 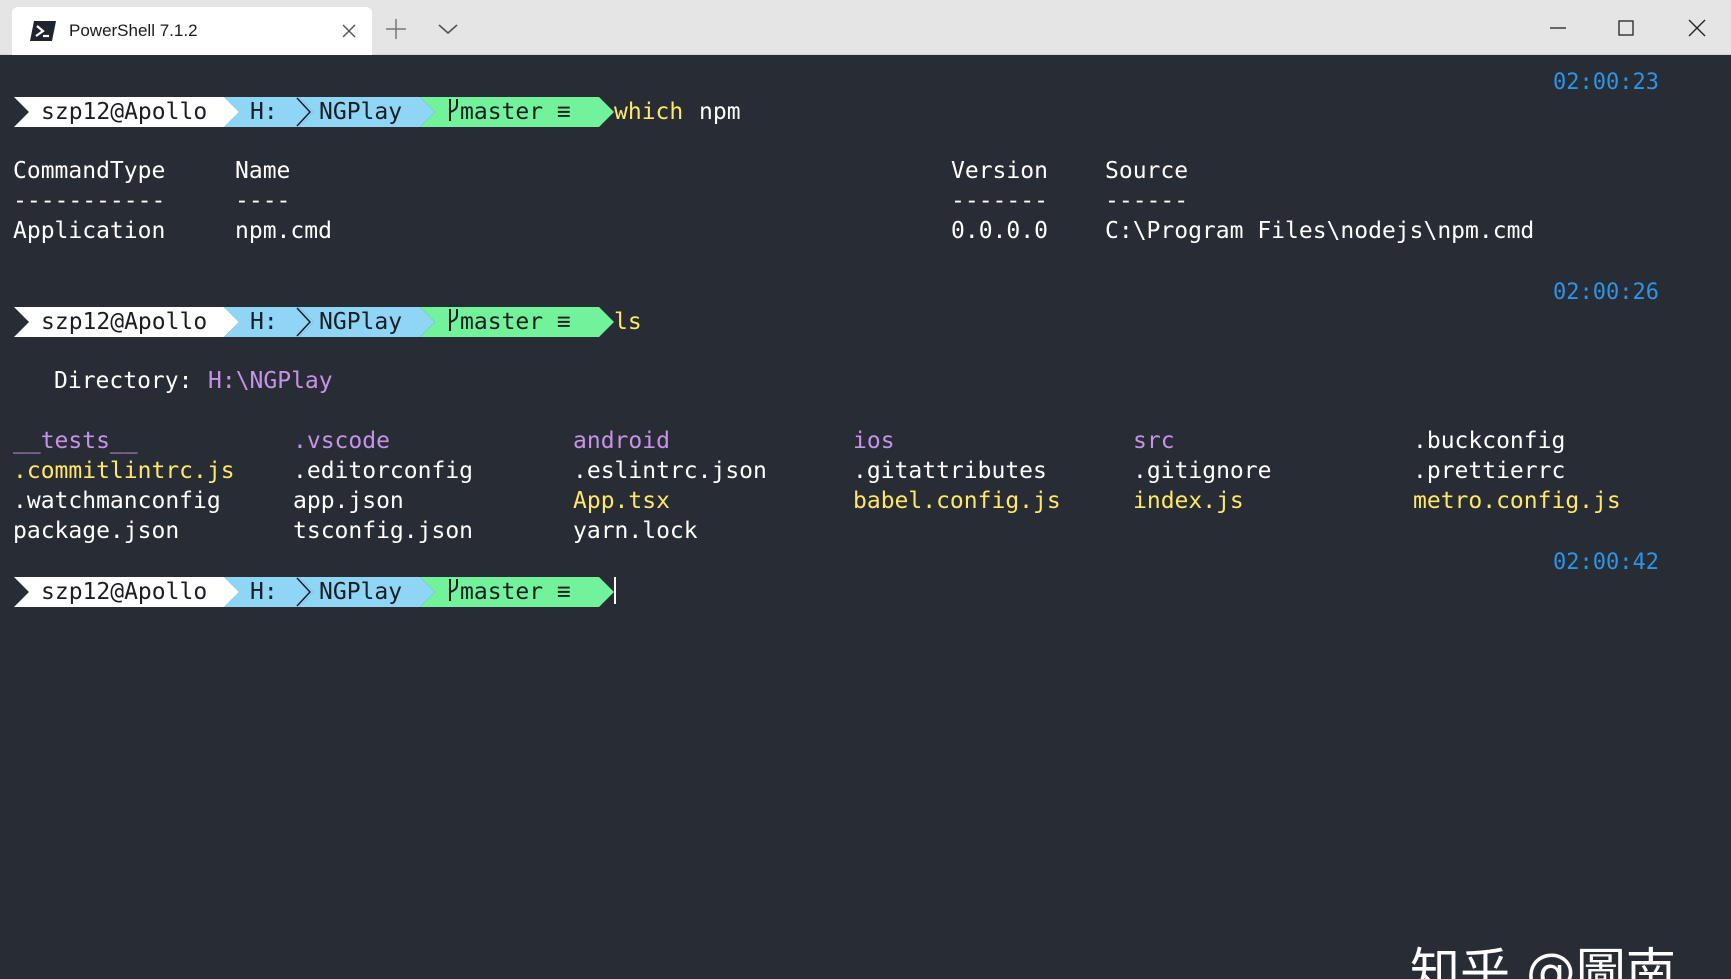 I want to click on file-item: index.js, so click(x=1188, y=501).